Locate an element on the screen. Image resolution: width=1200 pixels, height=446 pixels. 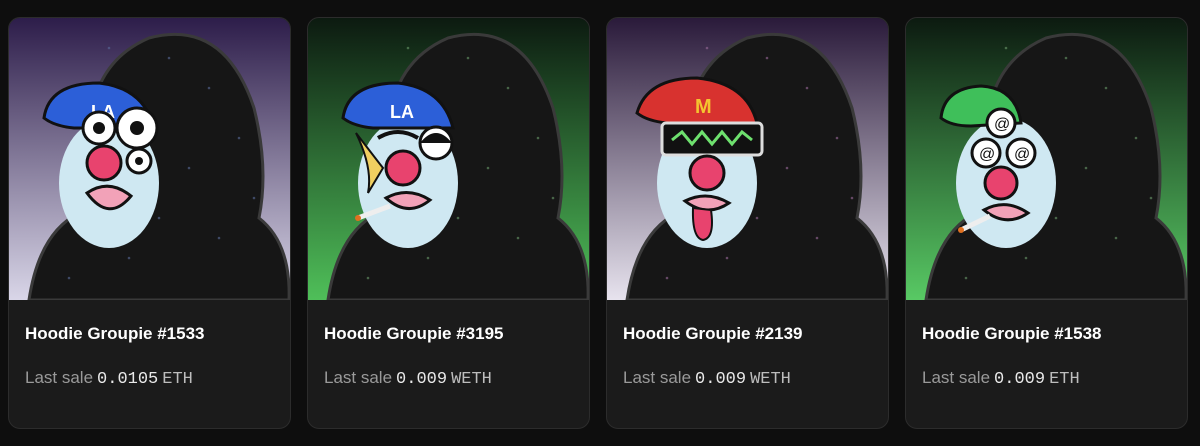
last-sale: Last sale 0.009 ETH is located at coordinates (1046, 379).